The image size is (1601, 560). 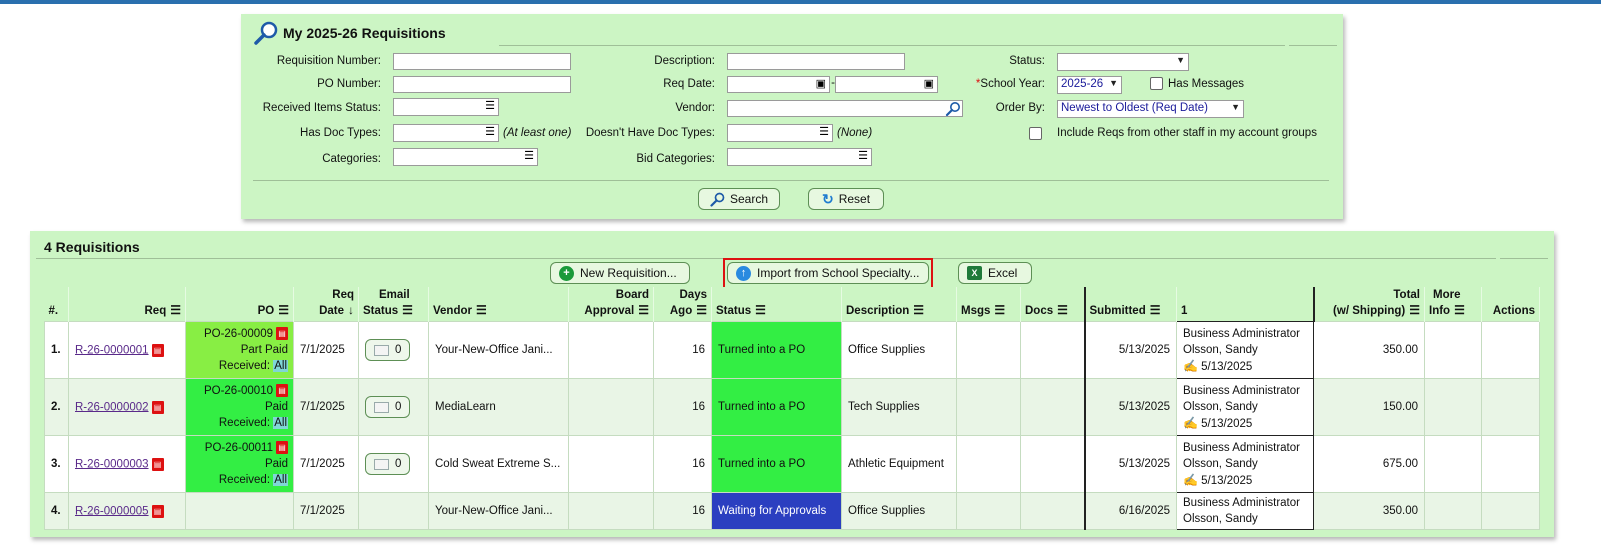 What do you see at coordinates (239, 448) in the screenshot?
I see `po-number: PO-26-00011` at bounding box center [239, 448].